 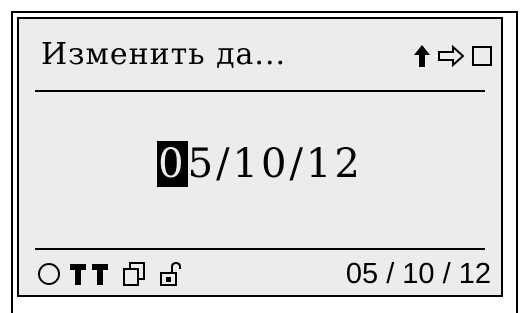 I want to click on nav-icons, so click(x=453, y=56).